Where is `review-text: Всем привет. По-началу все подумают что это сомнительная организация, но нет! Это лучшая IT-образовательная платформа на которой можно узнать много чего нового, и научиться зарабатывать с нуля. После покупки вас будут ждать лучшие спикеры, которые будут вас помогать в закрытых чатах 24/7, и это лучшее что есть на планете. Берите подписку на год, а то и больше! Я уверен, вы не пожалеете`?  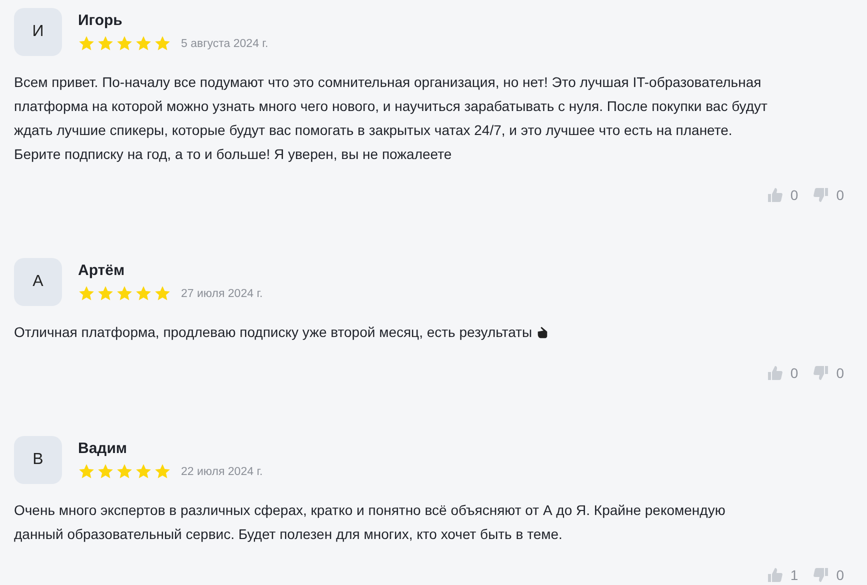 review-text: Всем привет. По-началу все подумают что это сомнительная организация, но нет! Это лучшая IT-образовательная платформа на которой можно узнать много чего нового, и научиться зарабатывать с нуля. После покупки вас будут ждать лучшие спикеры, которые будут вас помогать в закрытых чатах 24/7, и это лучшее что есть на планете. Берите подписку на год, а то и больше! Я уверен, вы не пожалеете is located at coordinates (391, 118).